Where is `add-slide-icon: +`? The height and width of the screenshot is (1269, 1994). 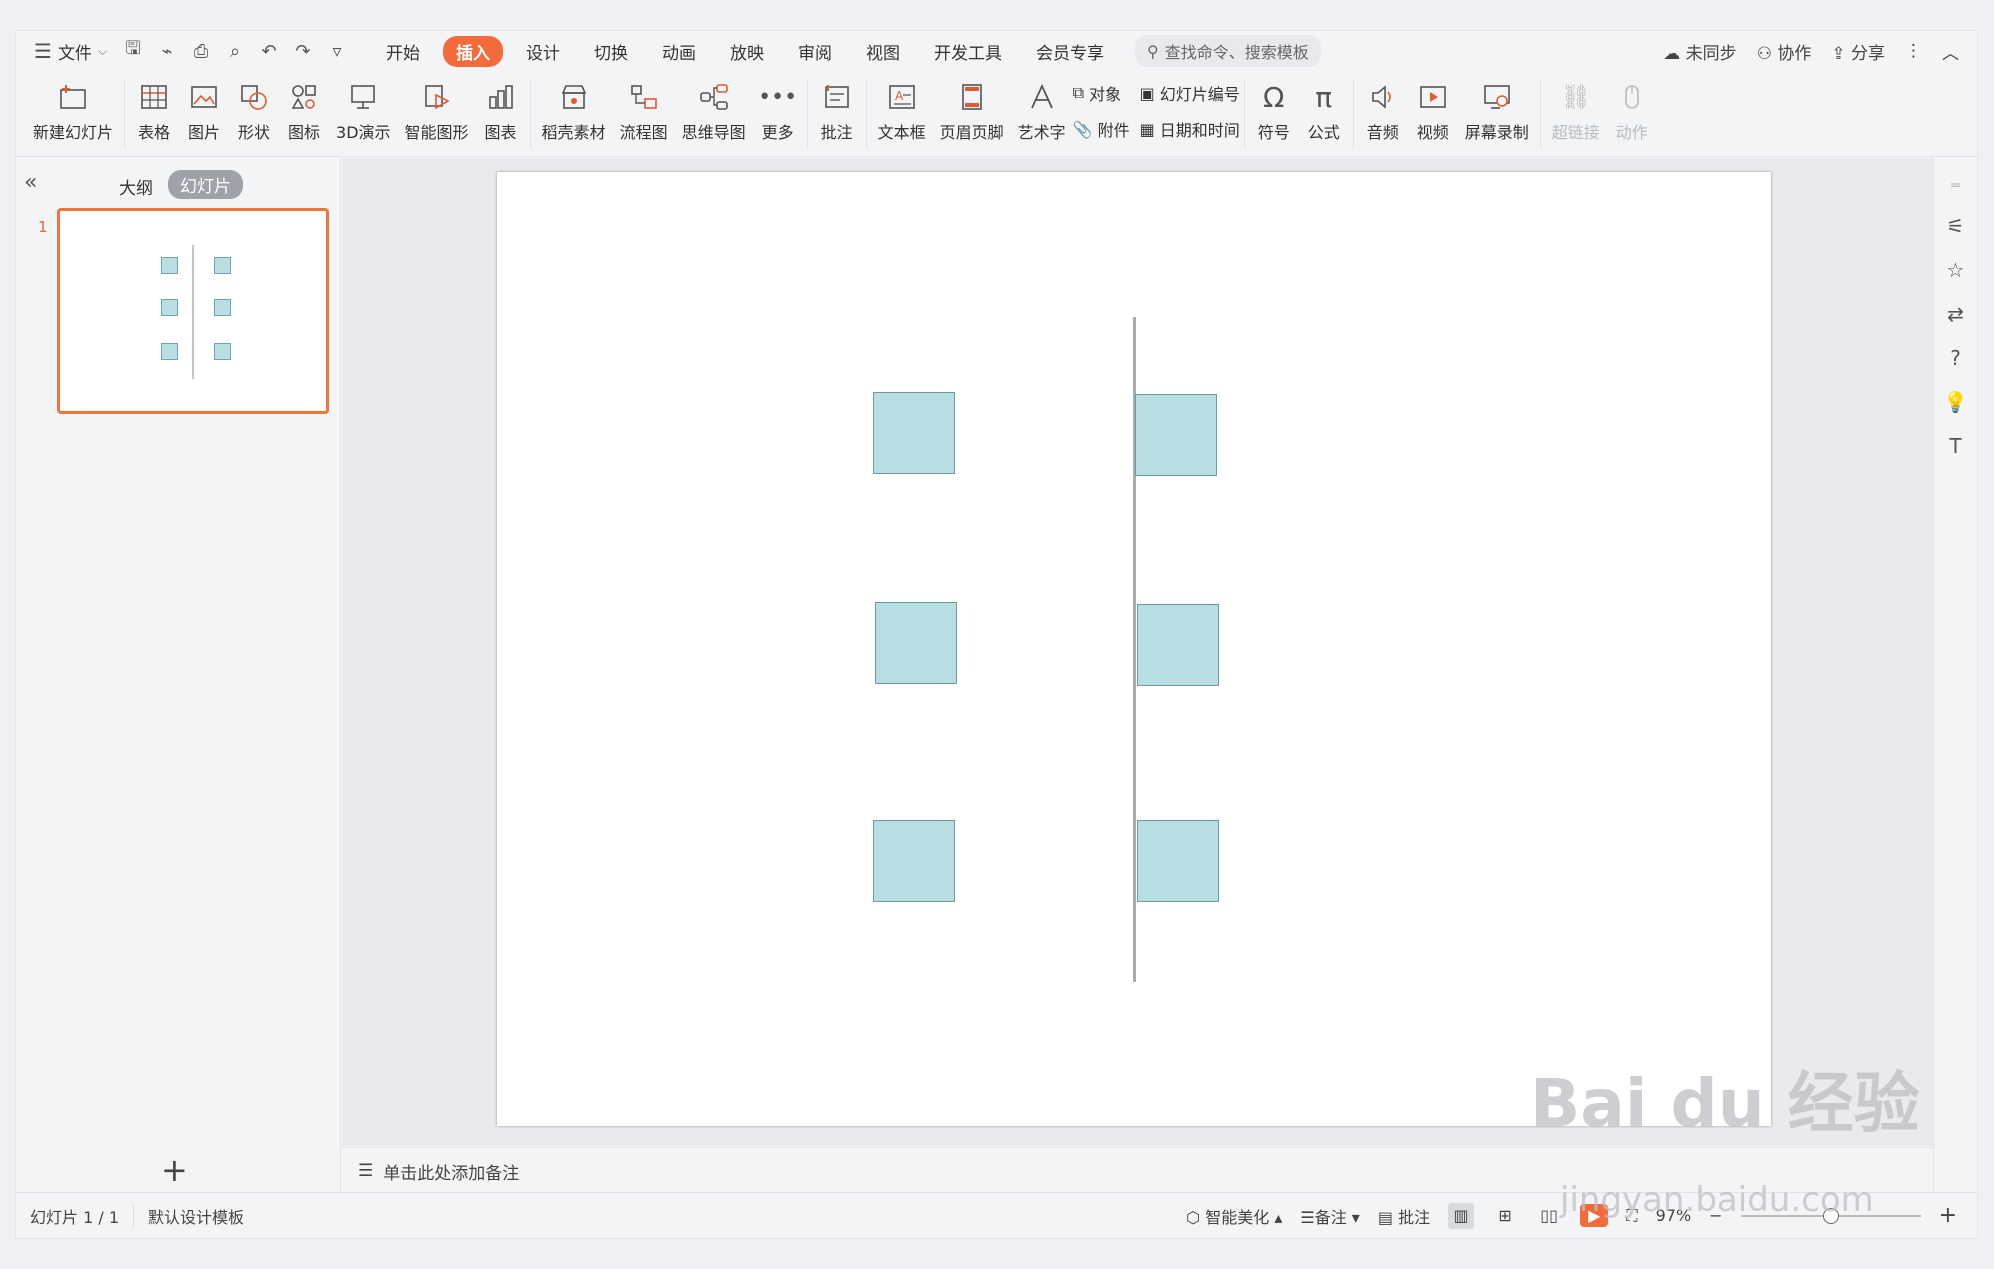
add-slide-icon: + is located at coordinates (174, 1170).